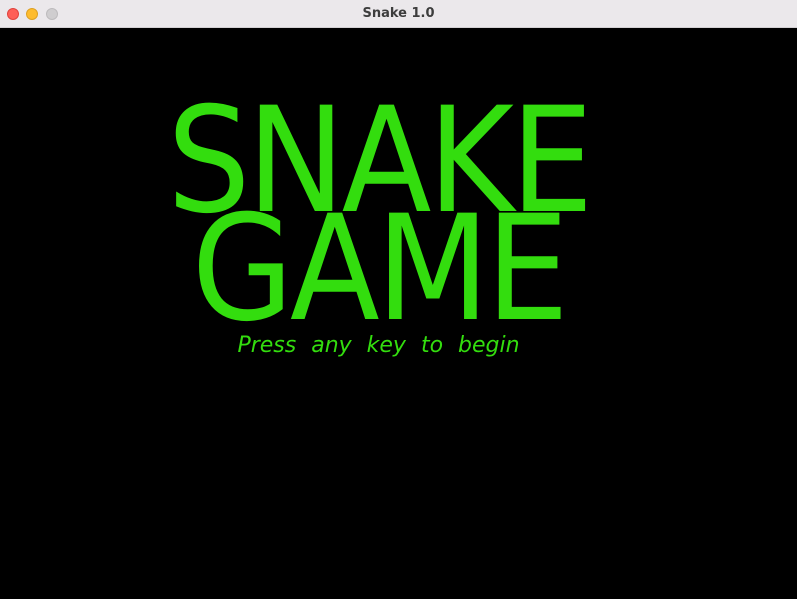 This screenshot has height=599, width=797. I want to click on start-prompt: Press any key to begin, so click(378, 345).